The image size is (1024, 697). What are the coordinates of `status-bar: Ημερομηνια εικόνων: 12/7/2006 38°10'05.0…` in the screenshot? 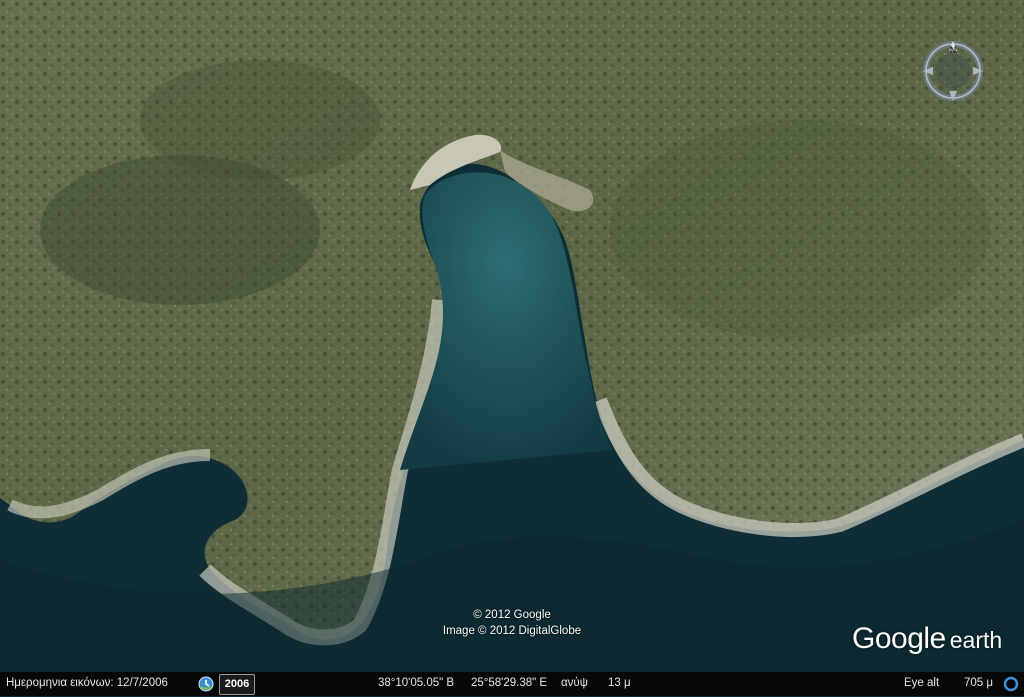 It's located at (512, 684).